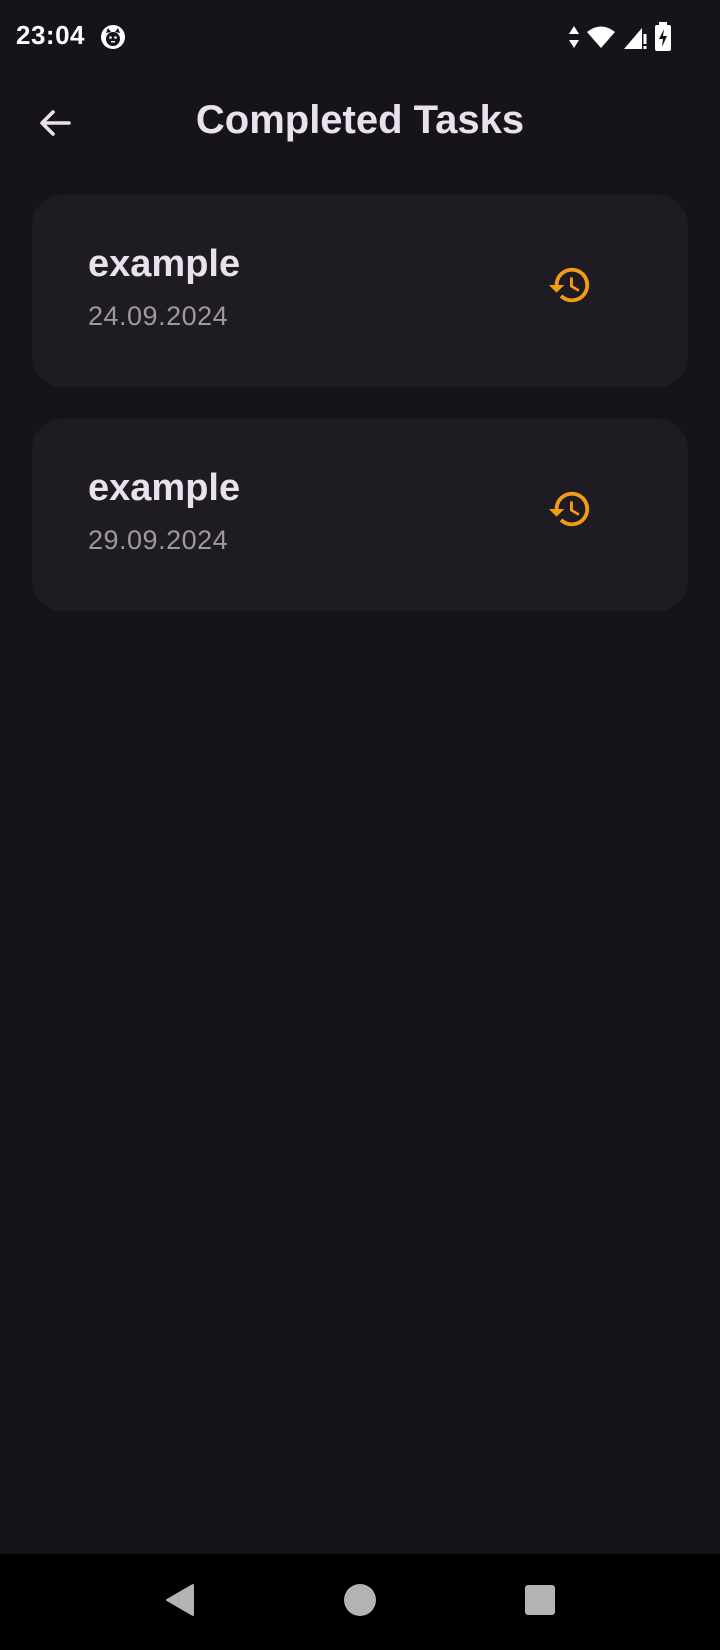 The width and height of the screenshot is (720, 1650). What do you see at coordinates (663, 37) in the screenshot?
I see `battery-charging-icon` at bounding box center [663, 37].